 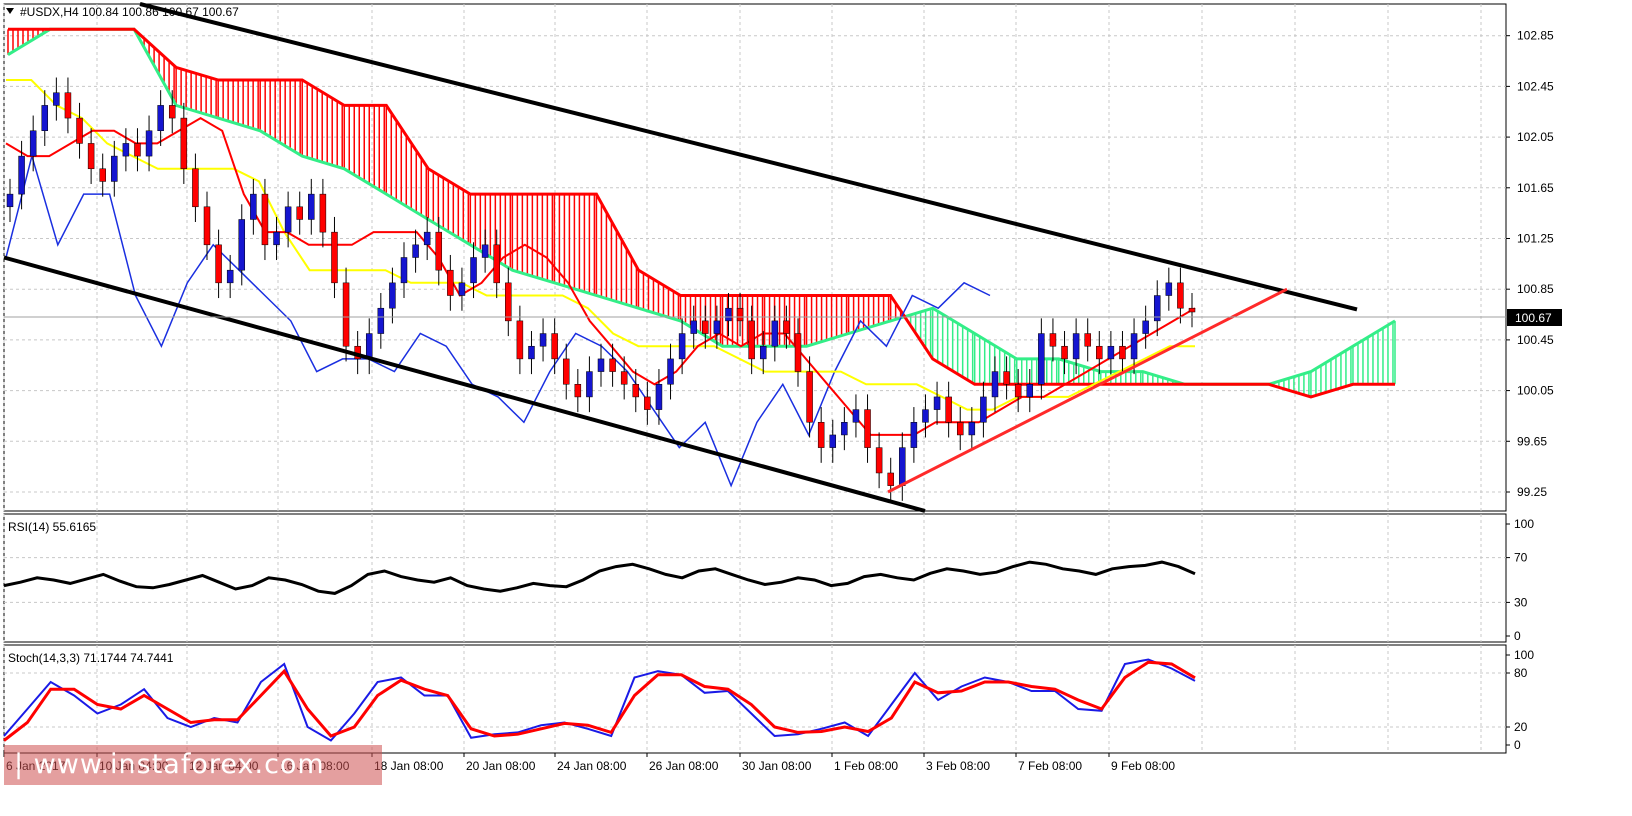 What do you see at coordinates (1535, 238) in the screenshot?
I see `price-tick-label: 101.25` at bounding box center [1535, 238].